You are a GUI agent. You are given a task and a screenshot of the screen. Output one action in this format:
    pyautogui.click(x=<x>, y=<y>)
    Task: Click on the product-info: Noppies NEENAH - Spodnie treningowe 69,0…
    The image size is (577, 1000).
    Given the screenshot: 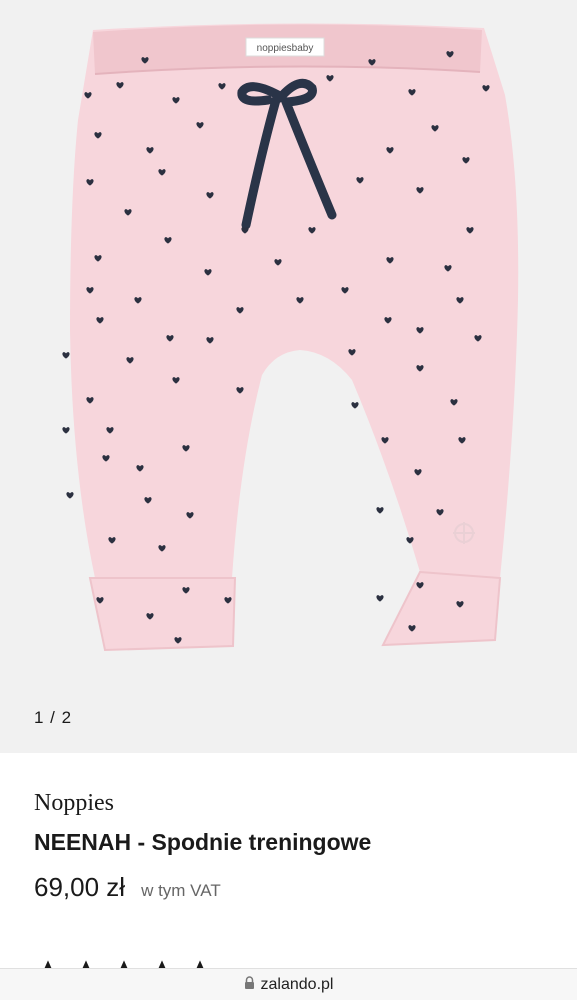 What is the action you would take?
    pyautogui.click(x=294, y=846)
    